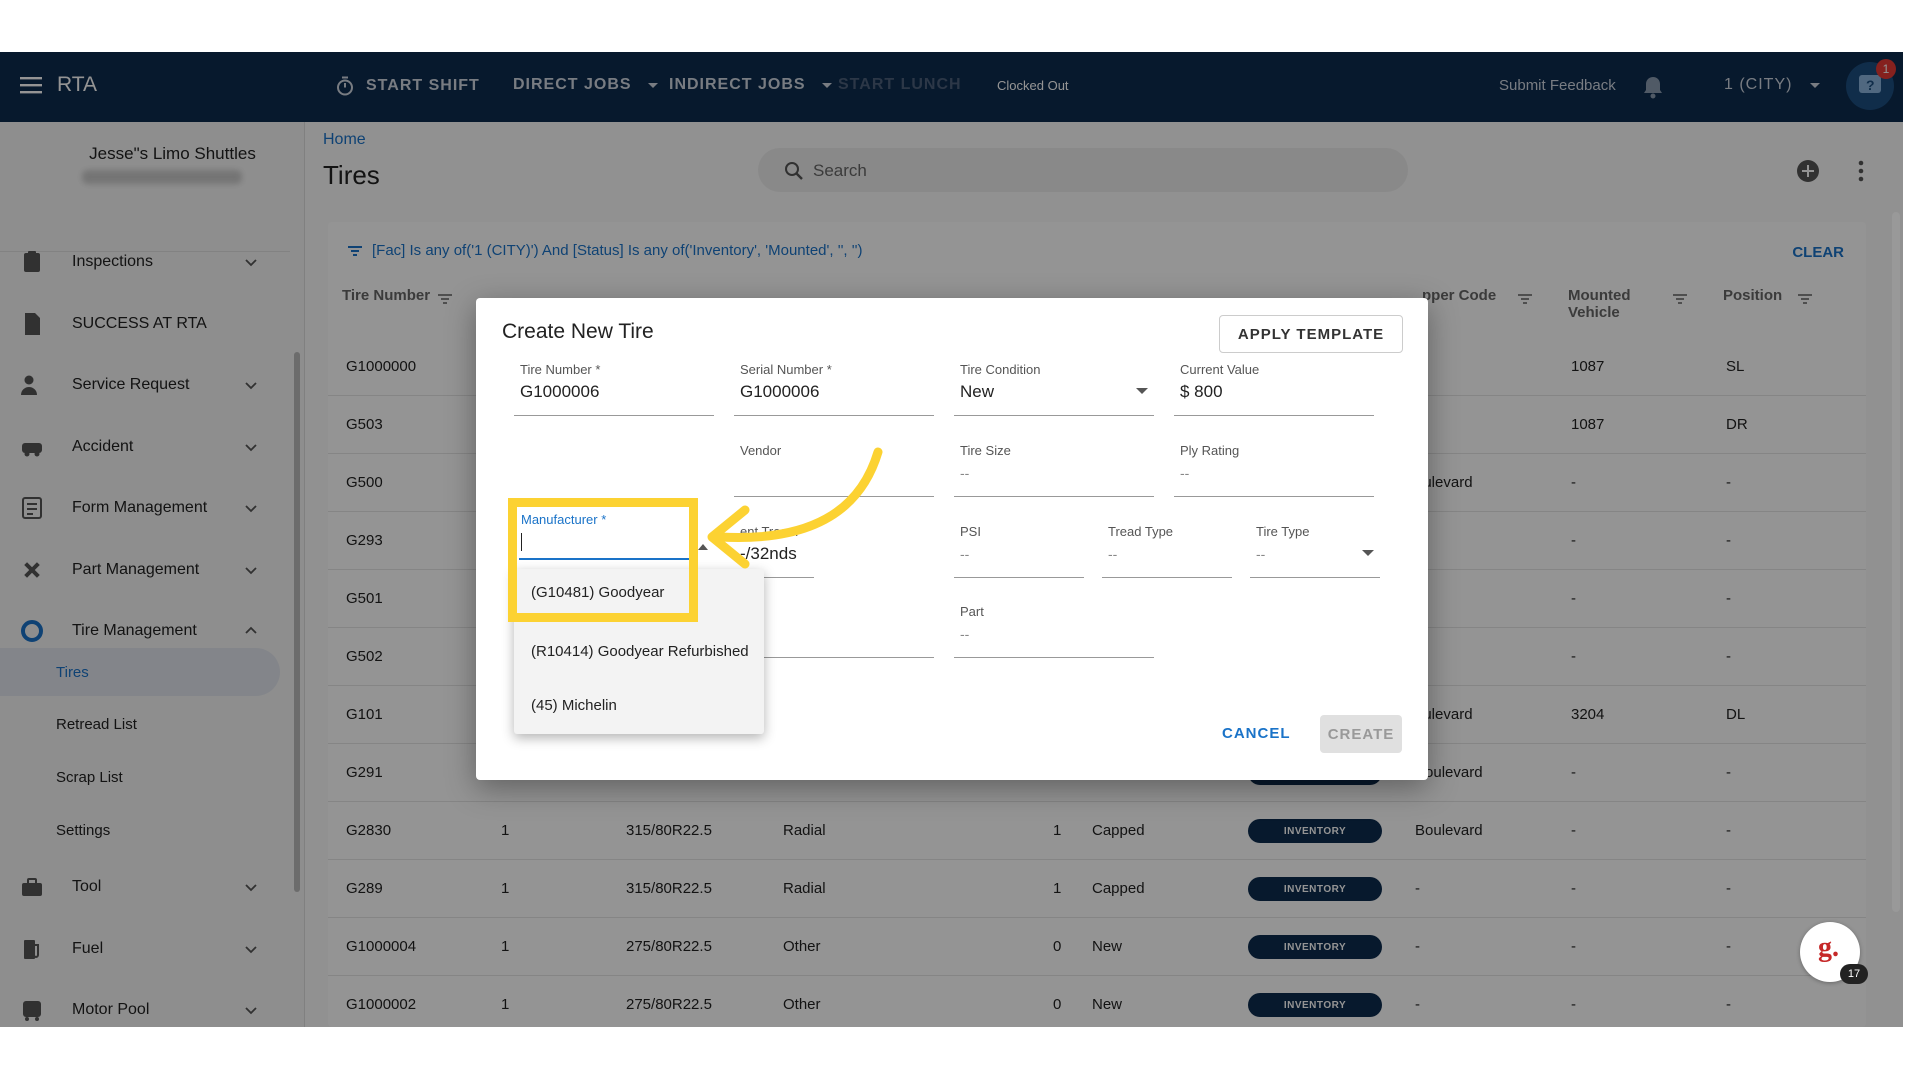 The width and height of the screenshot is (1920, 1080). Describe the element at coordinates (795, 508) in the screenshot. I see `tutorial-arrow-icon` at that location.